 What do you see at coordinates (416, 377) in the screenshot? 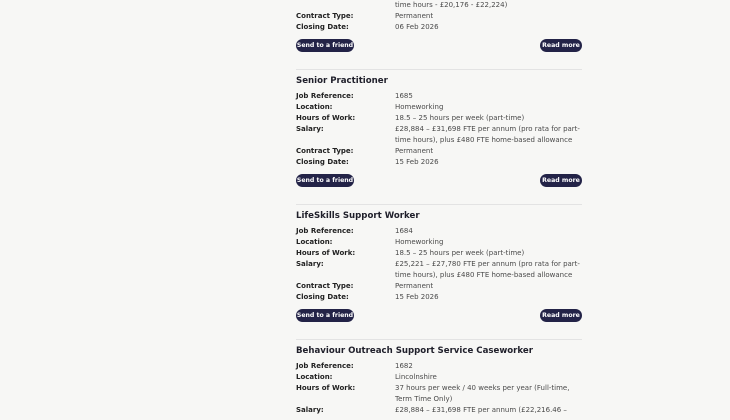
I see `location-value: Lincolnshire` at bounding box center [416, 377].